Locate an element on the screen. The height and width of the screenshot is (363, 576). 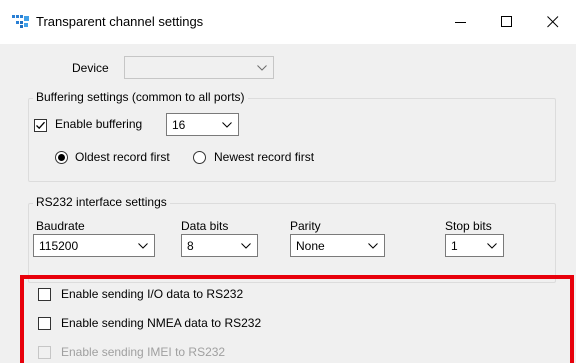
maximize-button is located at coordinates (507, 22).